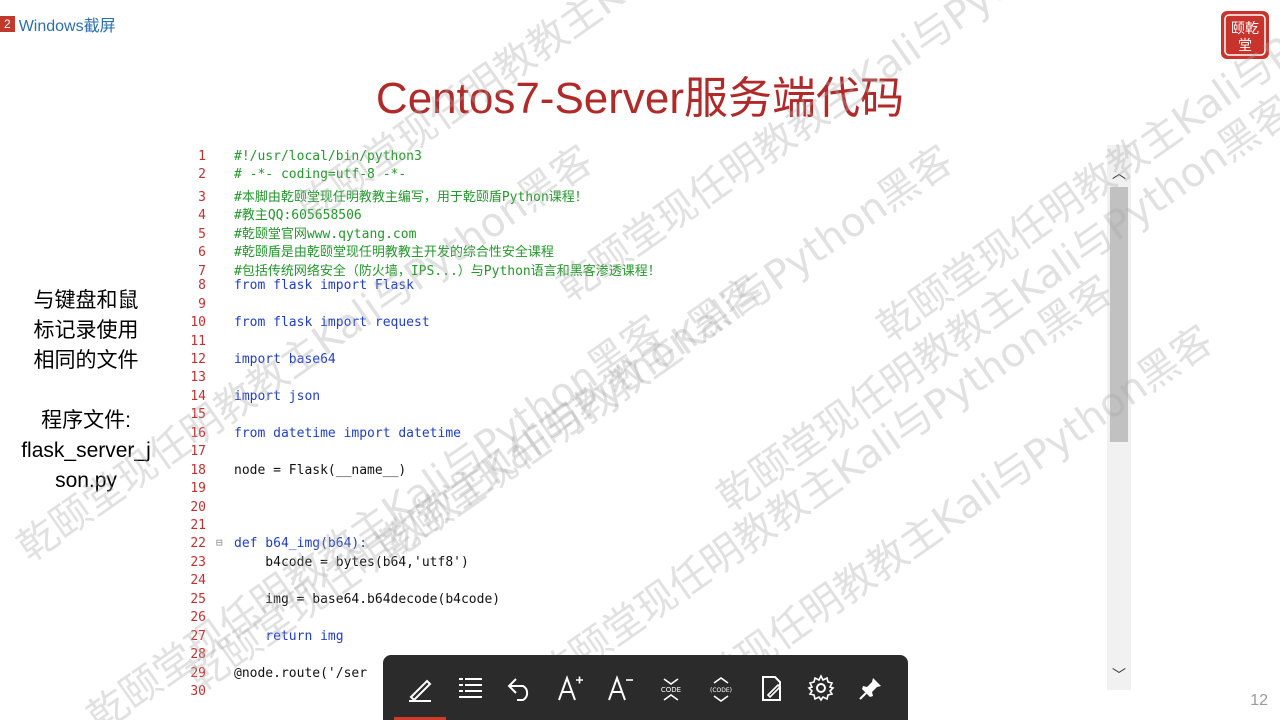 This screenshot has width=1280, height=720. Describe the element at coordinates (219, 542) in the screenshot. I see `fold-toggle-icon: ⊟` at that location.